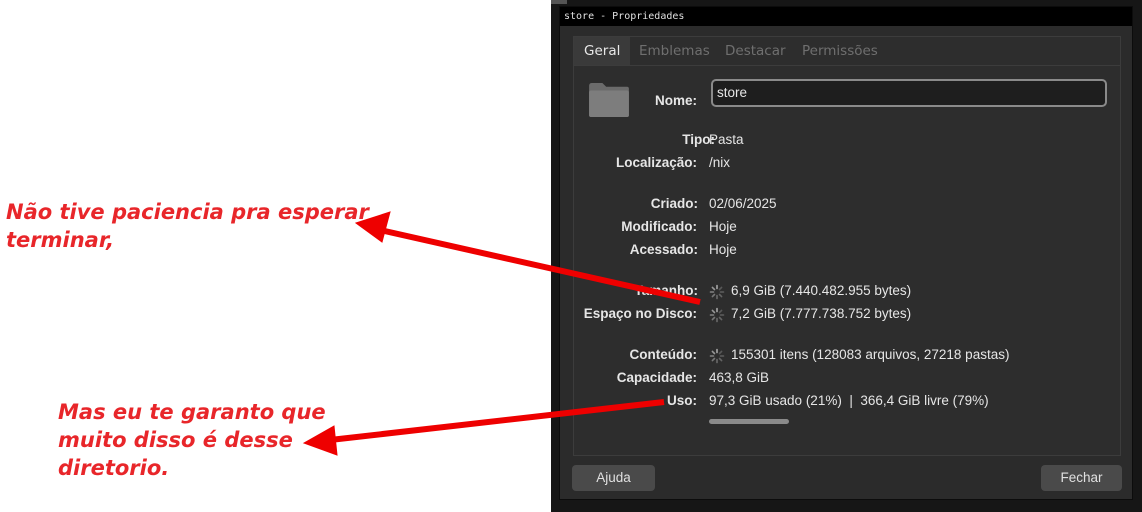 The width and height of the screenshot is (1142, 512). What do you see at coordinates (659, 226) in the screenshot?
I see `modificado-label: Modificado:` at bounding box center [659, 226].